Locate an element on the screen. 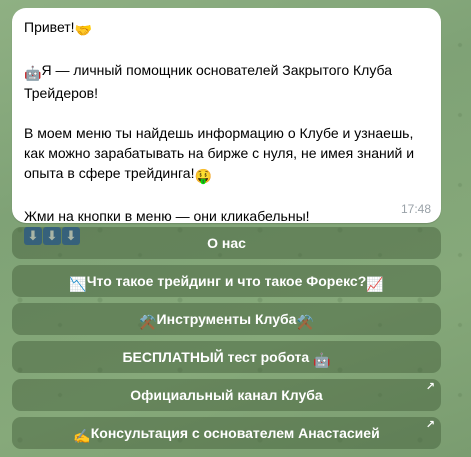  writing-hand-icon: ✍️ is located at coordinates (82, 436).